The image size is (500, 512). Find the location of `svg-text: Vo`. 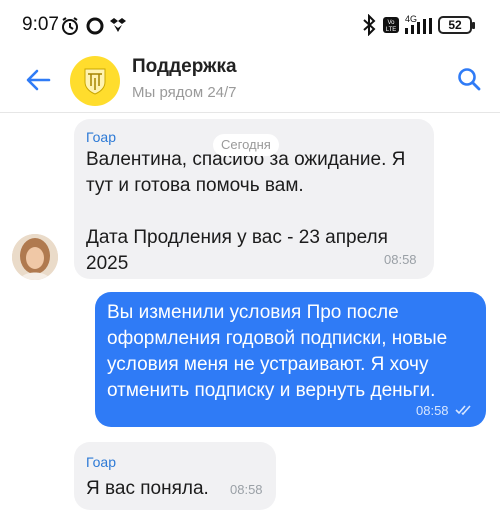

svg-text: Vo is located at coordinates (391, 23).